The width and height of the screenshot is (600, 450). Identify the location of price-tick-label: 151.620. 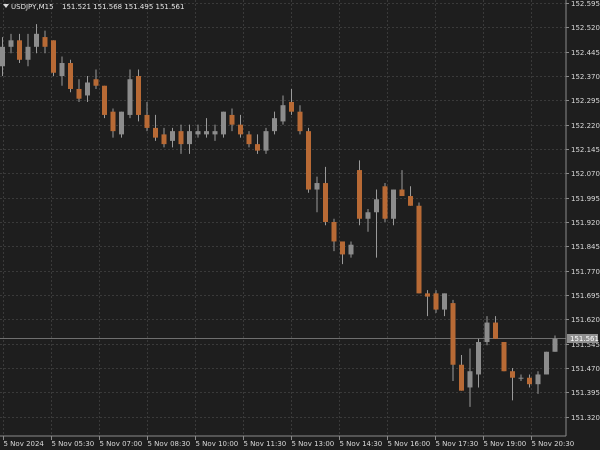
(585, 320).